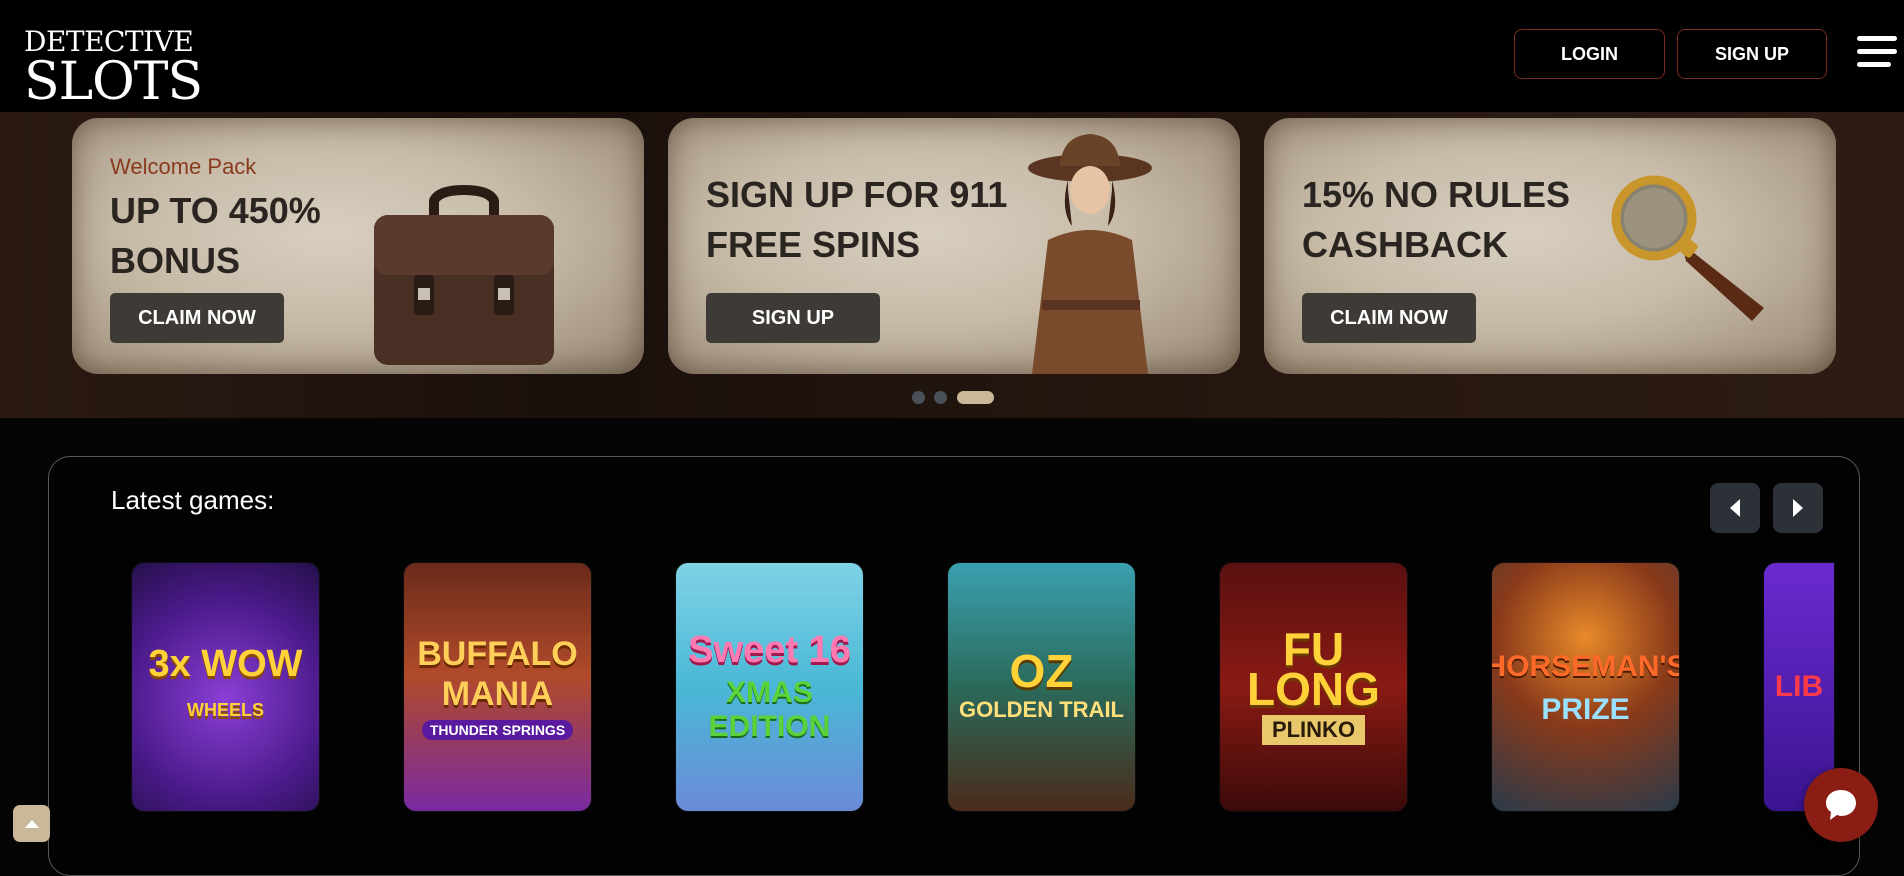 The height and width of the screenshot is (876, 1904). I want to click on promo-card-free-spins: SIGN UP FOR 911 FREE SPINS SIGN UP, so click(954, 246).